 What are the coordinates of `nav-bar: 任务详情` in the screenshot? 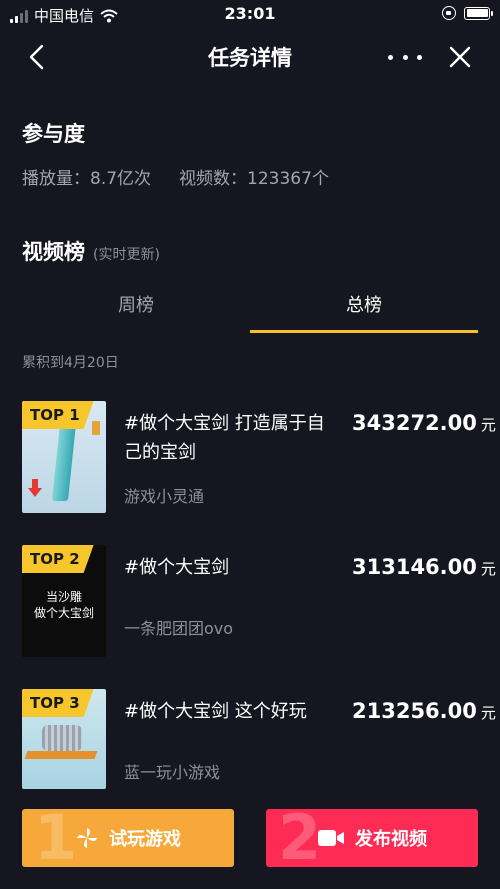 It's located at (250, 57).